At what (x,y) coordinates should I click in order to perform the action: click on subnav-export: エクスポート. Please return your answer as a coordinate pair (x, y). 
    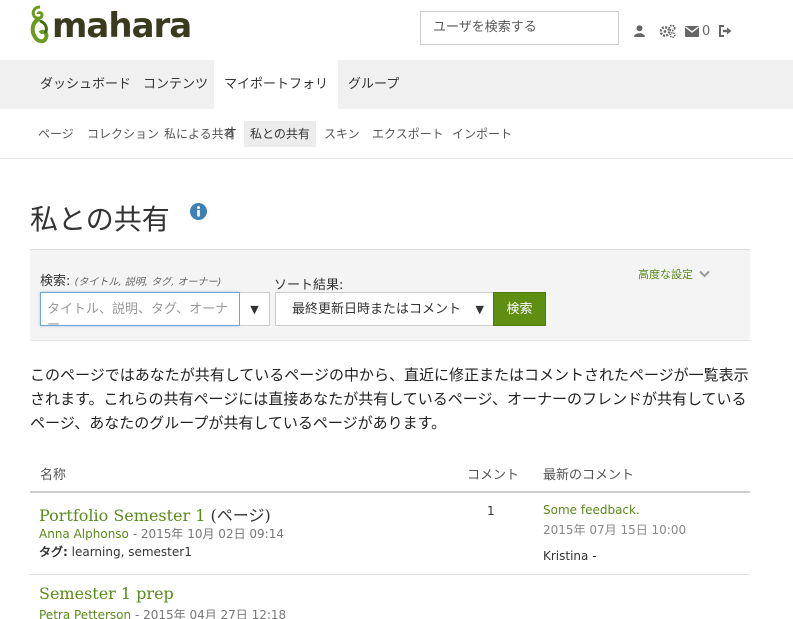
    Looking at the image, I should click on (408, 134).